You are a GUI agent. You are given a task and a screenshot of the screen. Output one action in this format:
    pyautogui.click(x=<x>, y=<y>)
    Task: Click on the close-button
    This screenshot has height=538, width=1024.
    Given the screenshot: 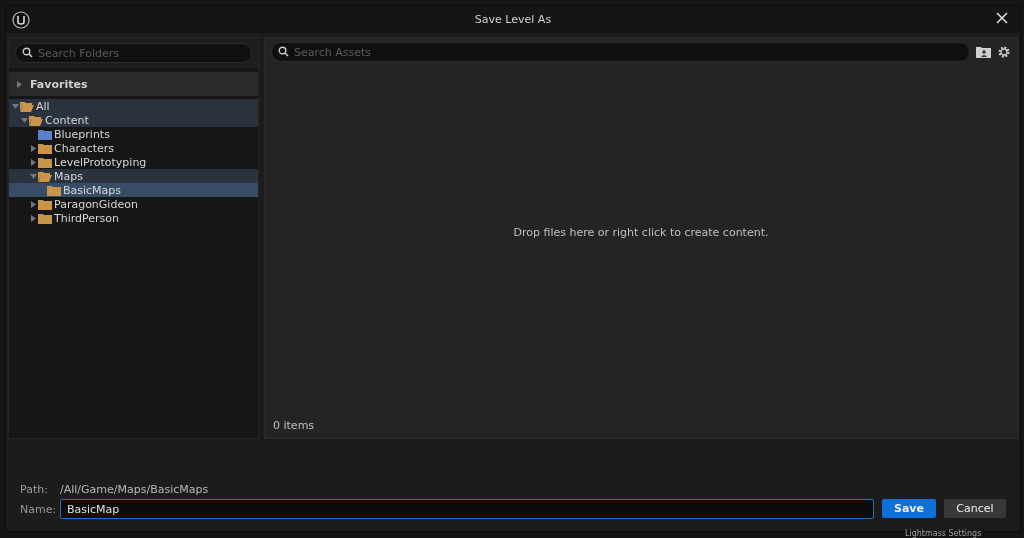 What is the action you would take?
    pyautogui.click(x=1002, y=18)
    